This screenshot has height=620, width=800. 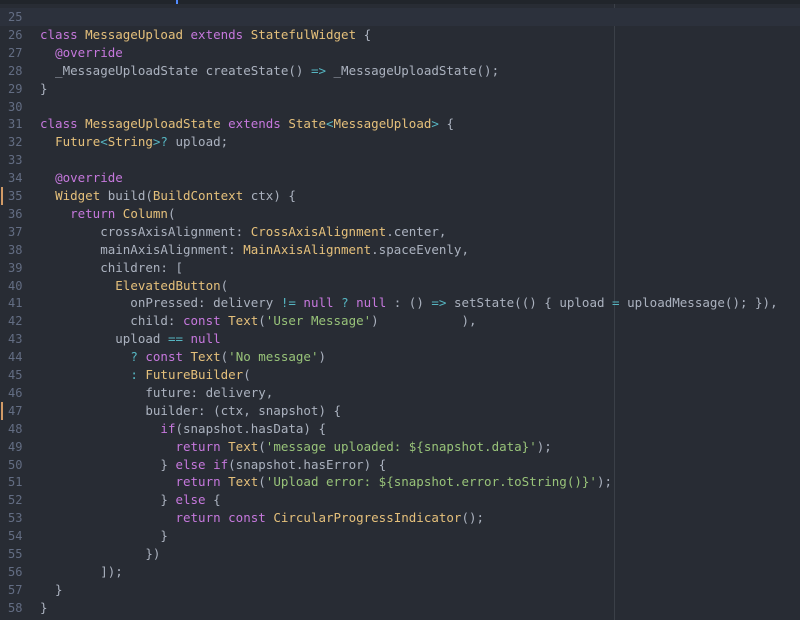 What do you see at coordinates (168, 196) in the screenshot?
I see `code-text: Widget build(BuildContext ctx) {` at bounding box center [168, 196].